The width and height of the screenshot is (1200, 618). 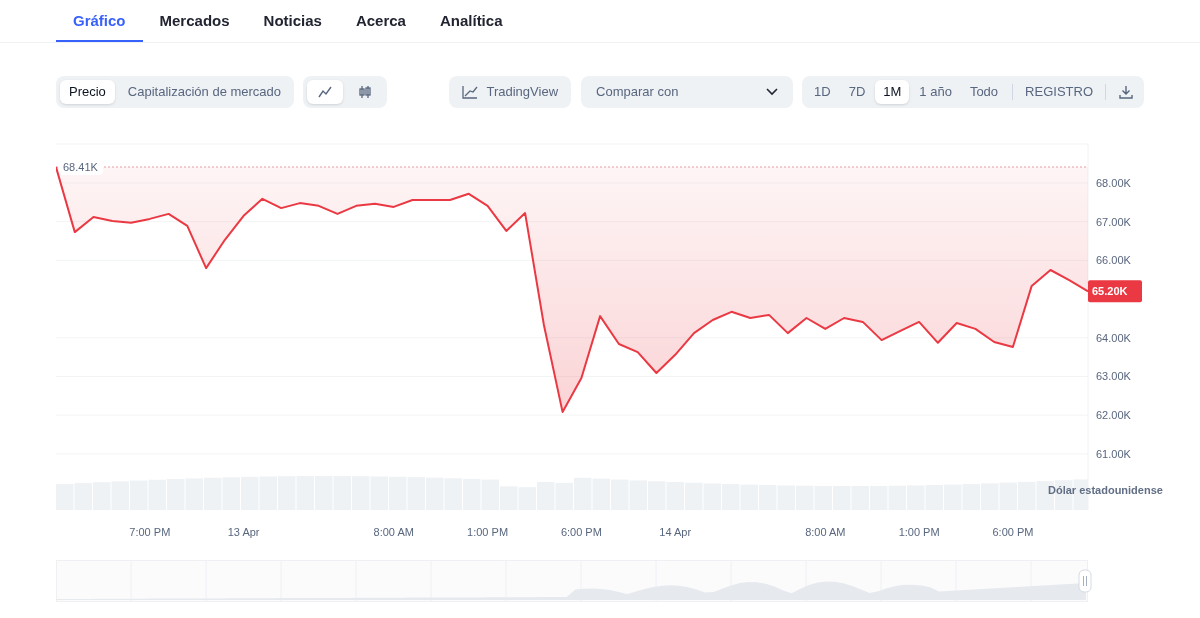 What do you see at coordinates (1059, 92) in the screenshot?
I see `log-scale-button: REGISTRO` at bounding box center [1059, 92].